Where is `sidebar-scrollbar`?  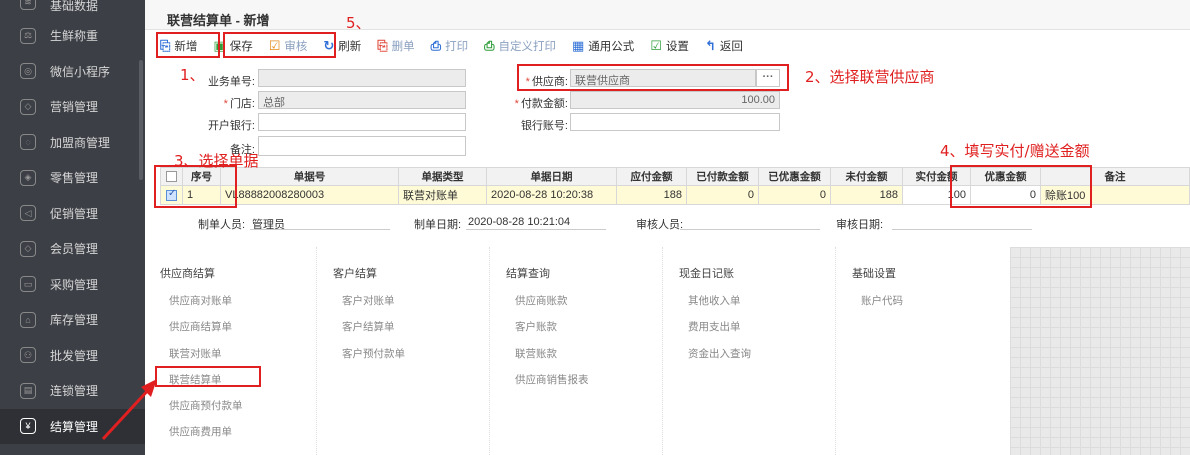
sidebar-scrollbar is located at coordinates (141, 120).